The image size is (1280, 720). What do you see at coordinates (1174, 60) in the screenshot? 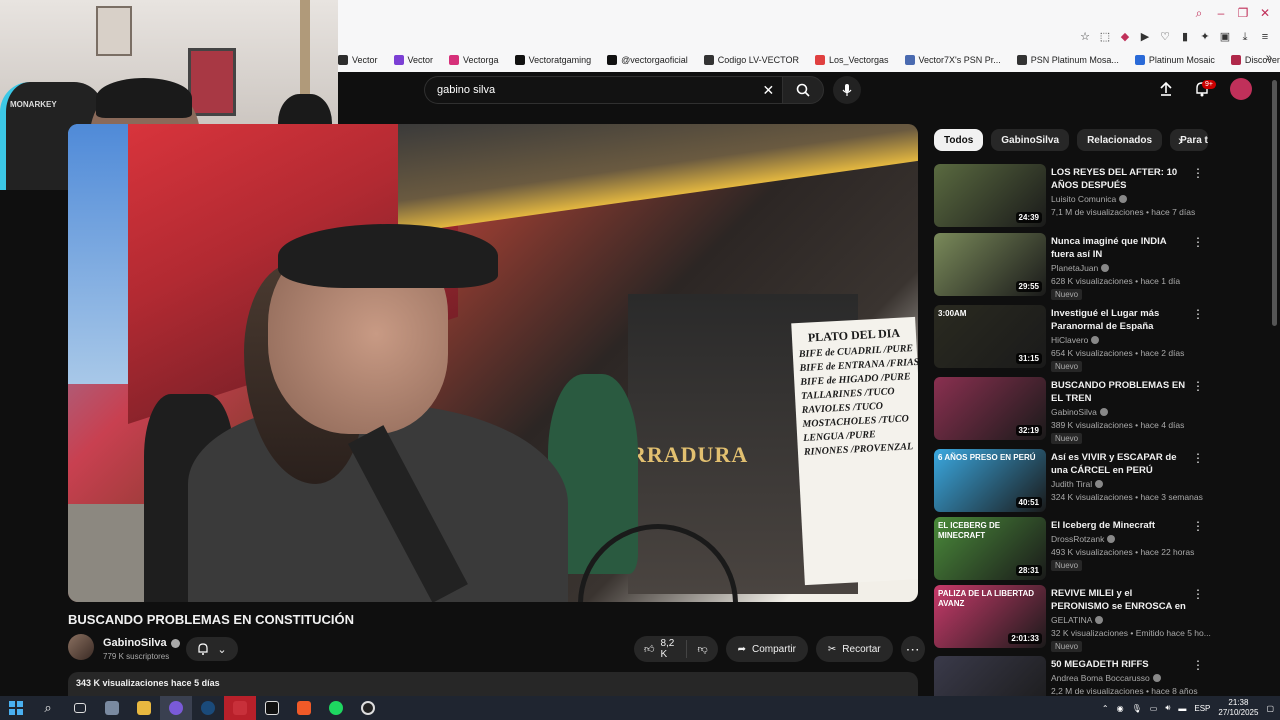
I see `bookmark-item: Platinum Mosaic` at bounding box center [1174, 60].